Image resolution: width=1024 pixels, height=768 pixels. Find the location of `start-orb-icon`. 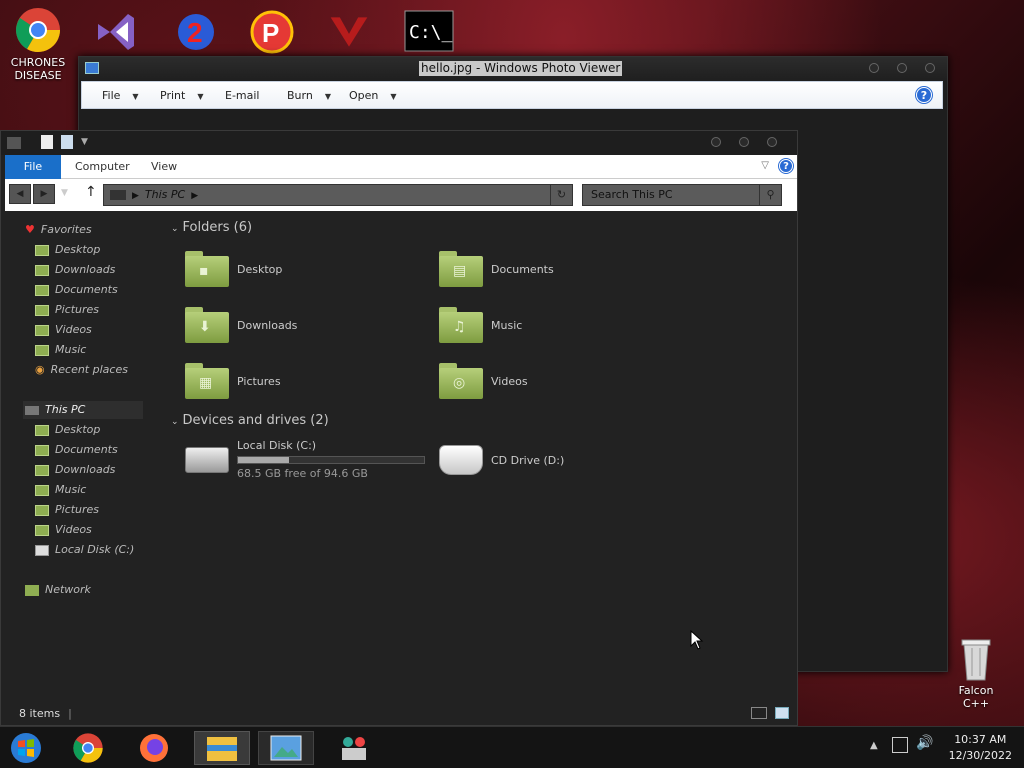

start-orb-icon is located at coordinates (26, 748).